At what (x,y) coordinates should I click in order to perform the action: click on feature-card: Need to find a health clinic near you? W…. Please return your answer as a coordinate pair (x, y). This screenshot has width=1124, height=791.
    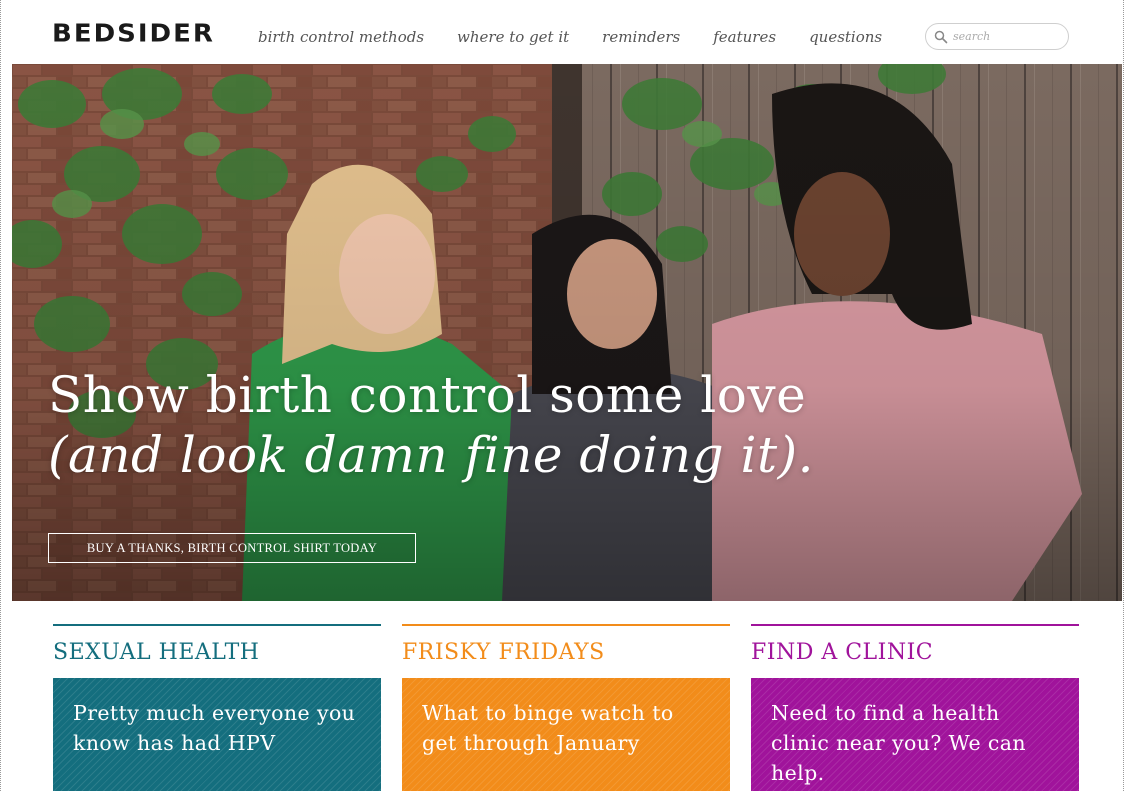
    Looking at the image, I should click on (915, 734).